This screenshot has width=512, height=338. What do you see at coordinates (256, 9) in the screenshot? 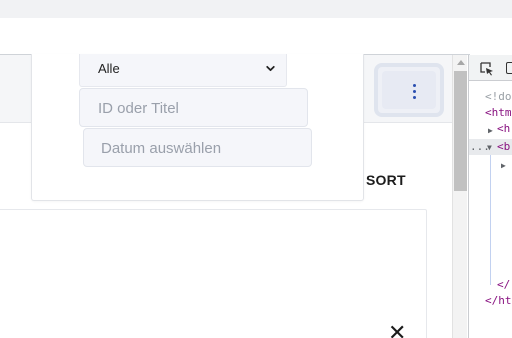
I see `browser-top-strip` at bounding box center [256, 9].